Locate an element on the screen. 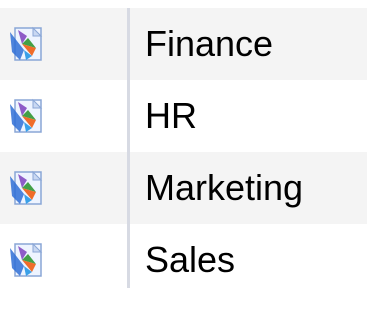 The width and height of the screenshot is (367, 316). list-item-label: Marketing is located at coordinates (224, 187).